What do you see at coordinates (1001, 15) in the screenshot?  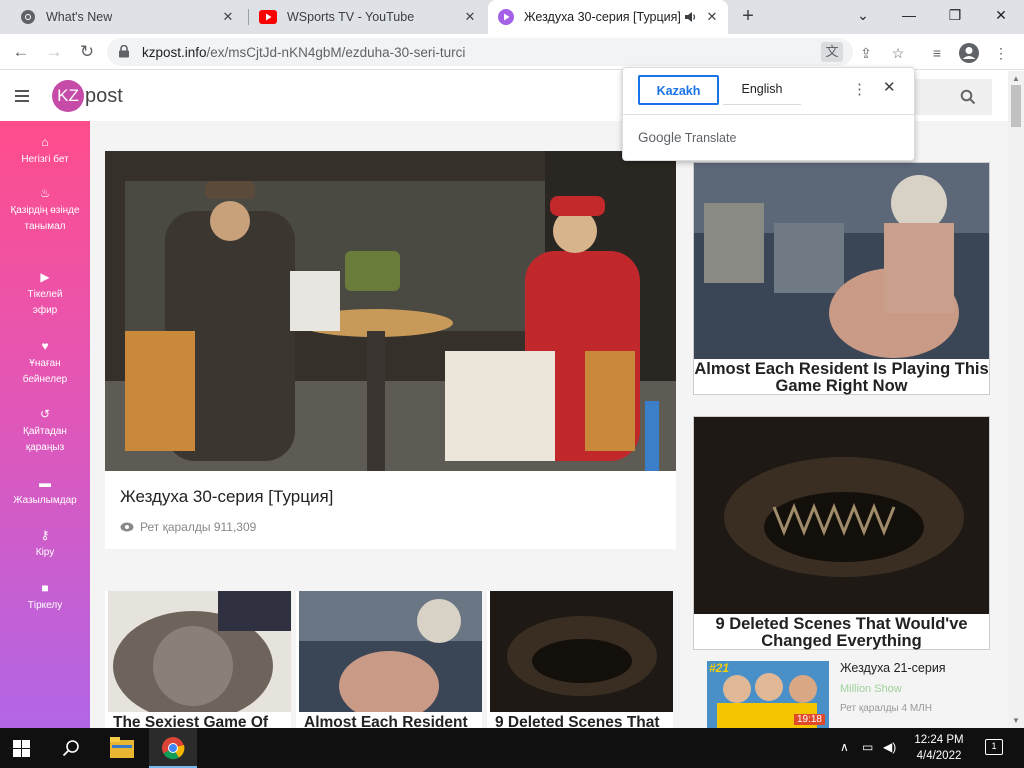 I see `close-window-button: ✕` at bounding box center [1001, 15].